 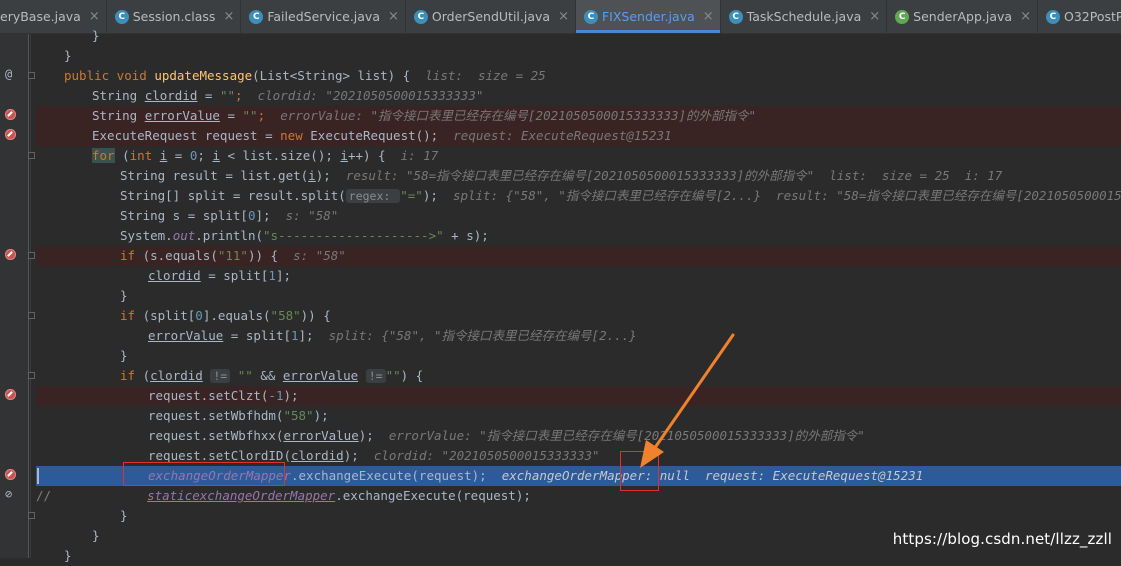 I want to click on annotation-arrow, so click(x=687, y=400).